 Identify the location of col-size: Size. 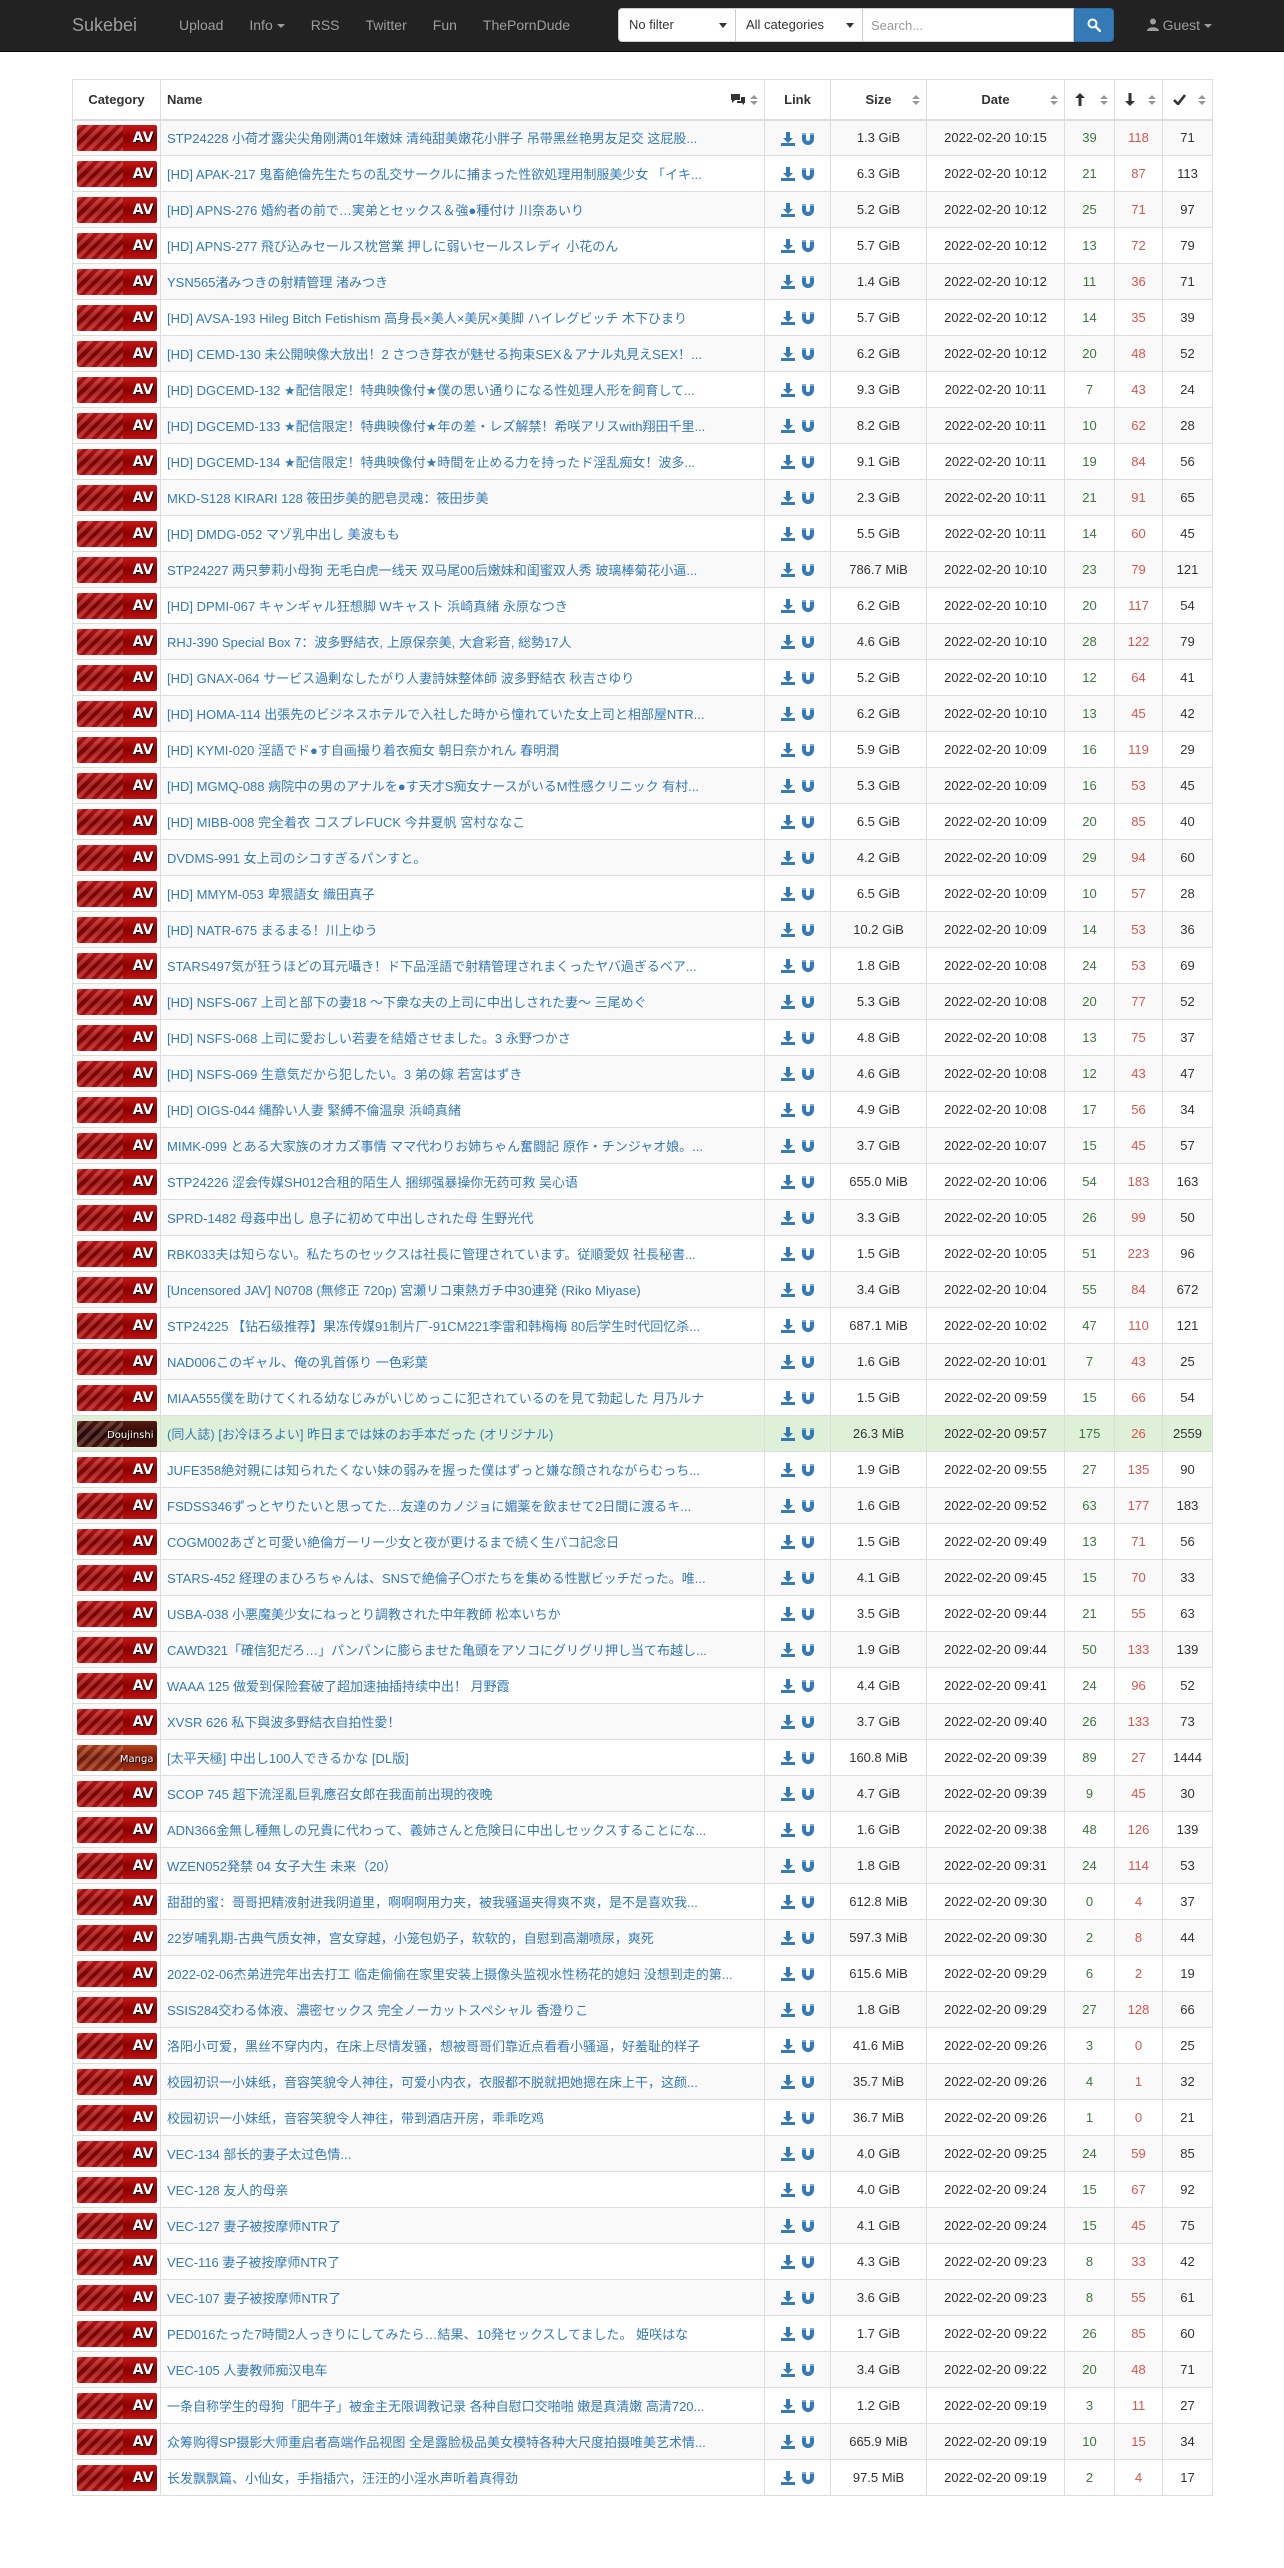
(878, 100).